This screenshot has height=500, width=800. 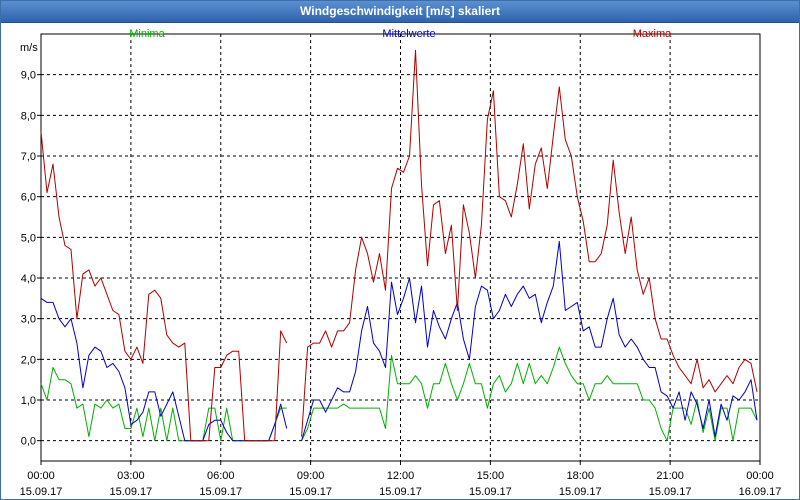 What do you see at coordinates (28, 442) in the screenshot?
I see `y-tick-label: 0,0` at bounding box center [28, 442].